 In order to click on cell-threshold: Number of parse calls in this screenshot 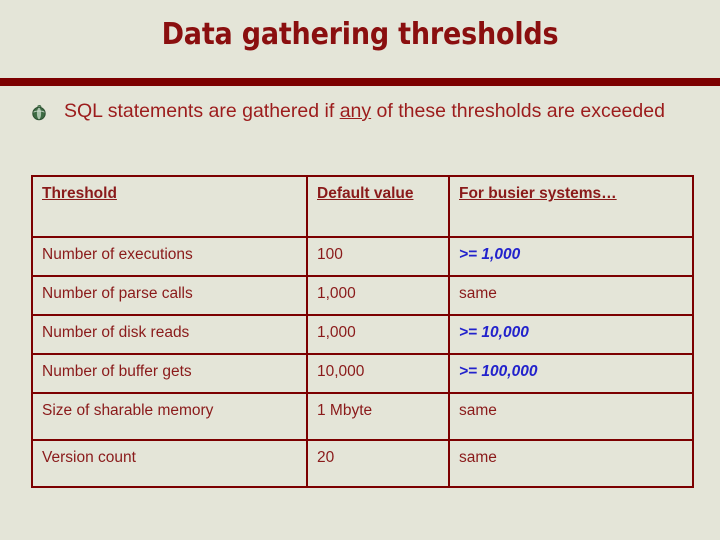, I will do `click(169, 295)`.